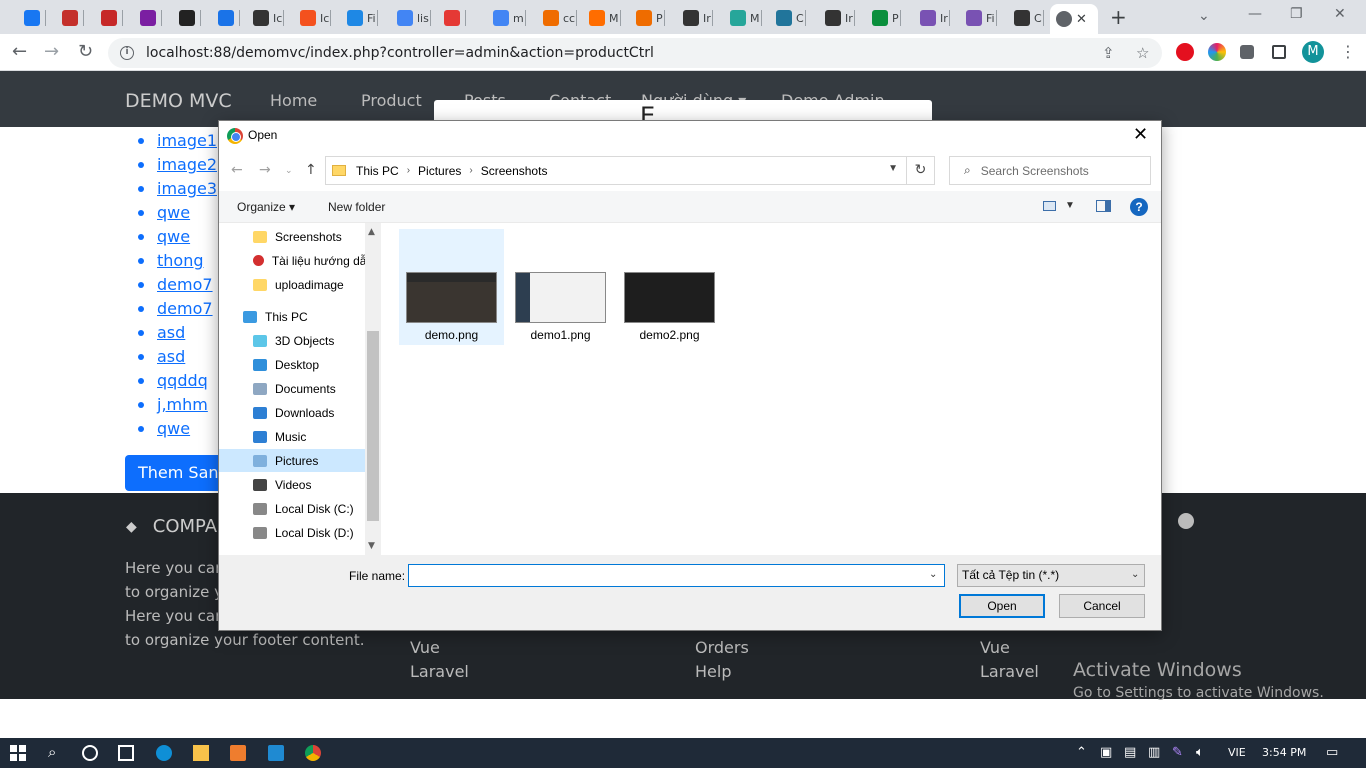 The height and width of the screenshot is (768, 1366). Describe the element at coordinates (267, 18) in the screenshot. I see `browser-tab: Ic` at that location.